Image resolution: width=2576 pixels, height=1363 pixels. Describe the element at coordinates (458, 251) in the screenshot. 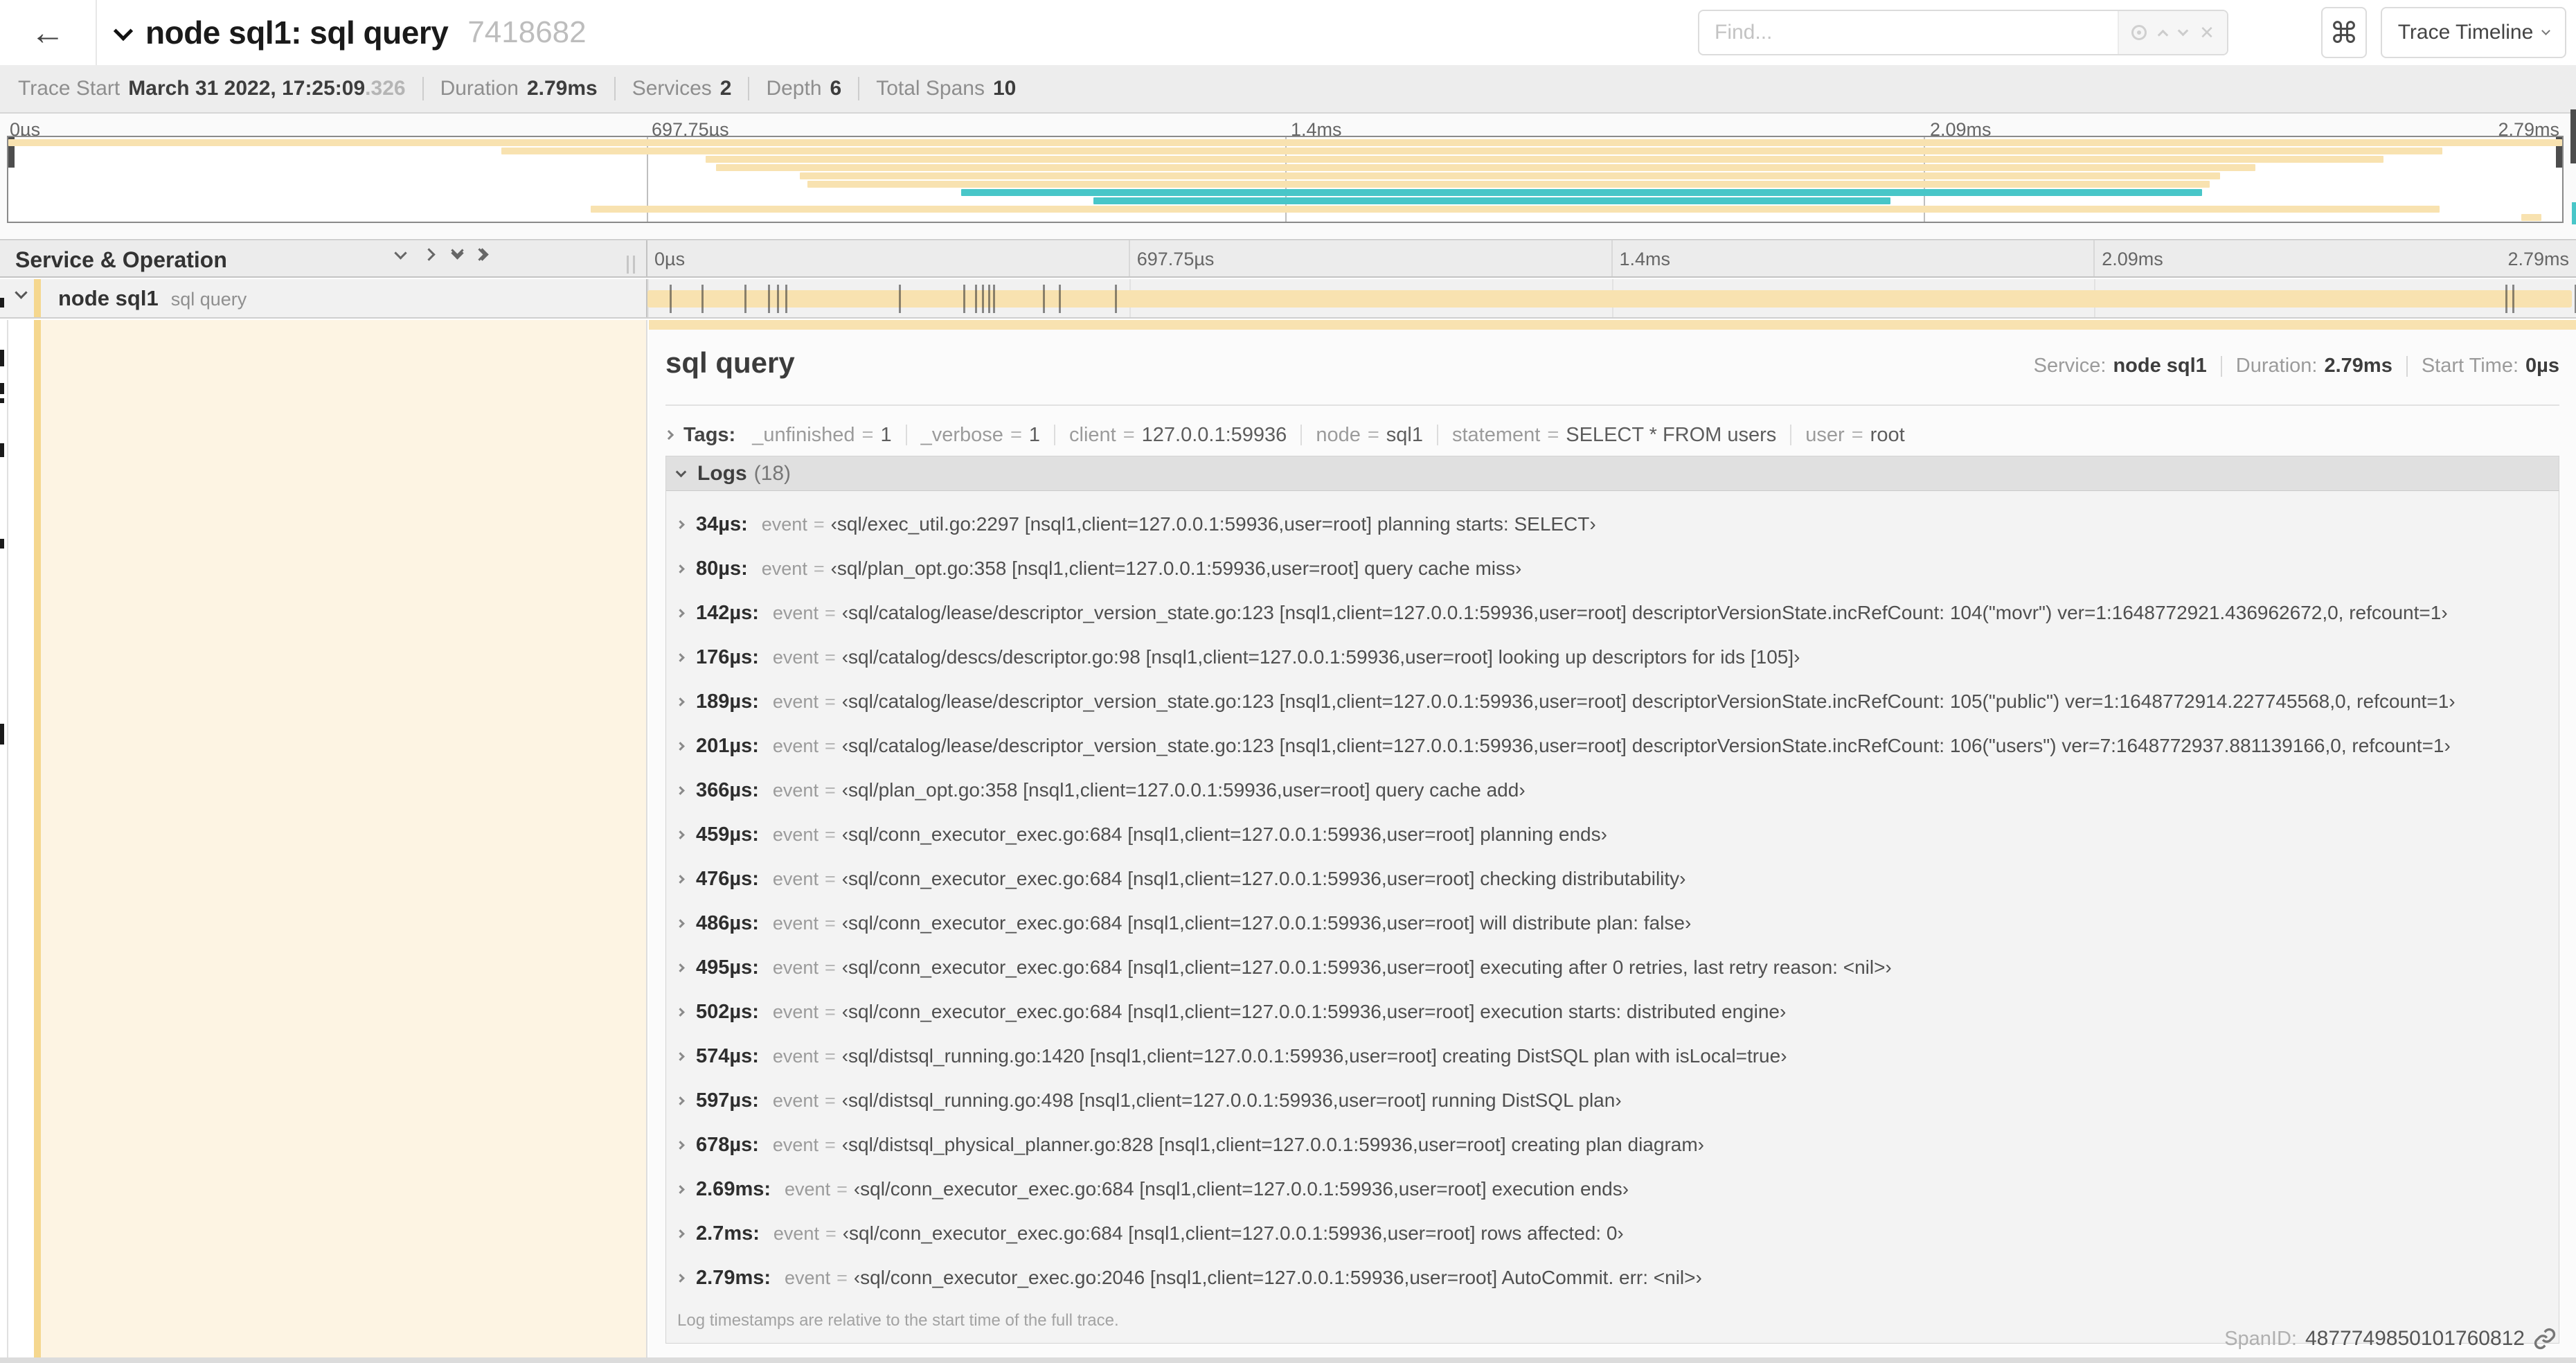

I see `collapse-all-icon` at that location.